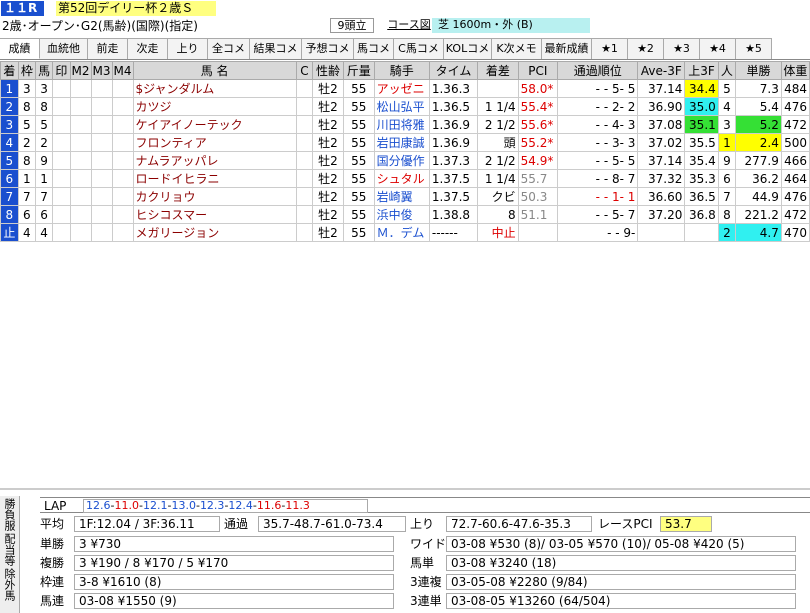 The width and height of the screenshot is (810, 613). I want to click on col-header-11: 騎手, so click(401, 70).